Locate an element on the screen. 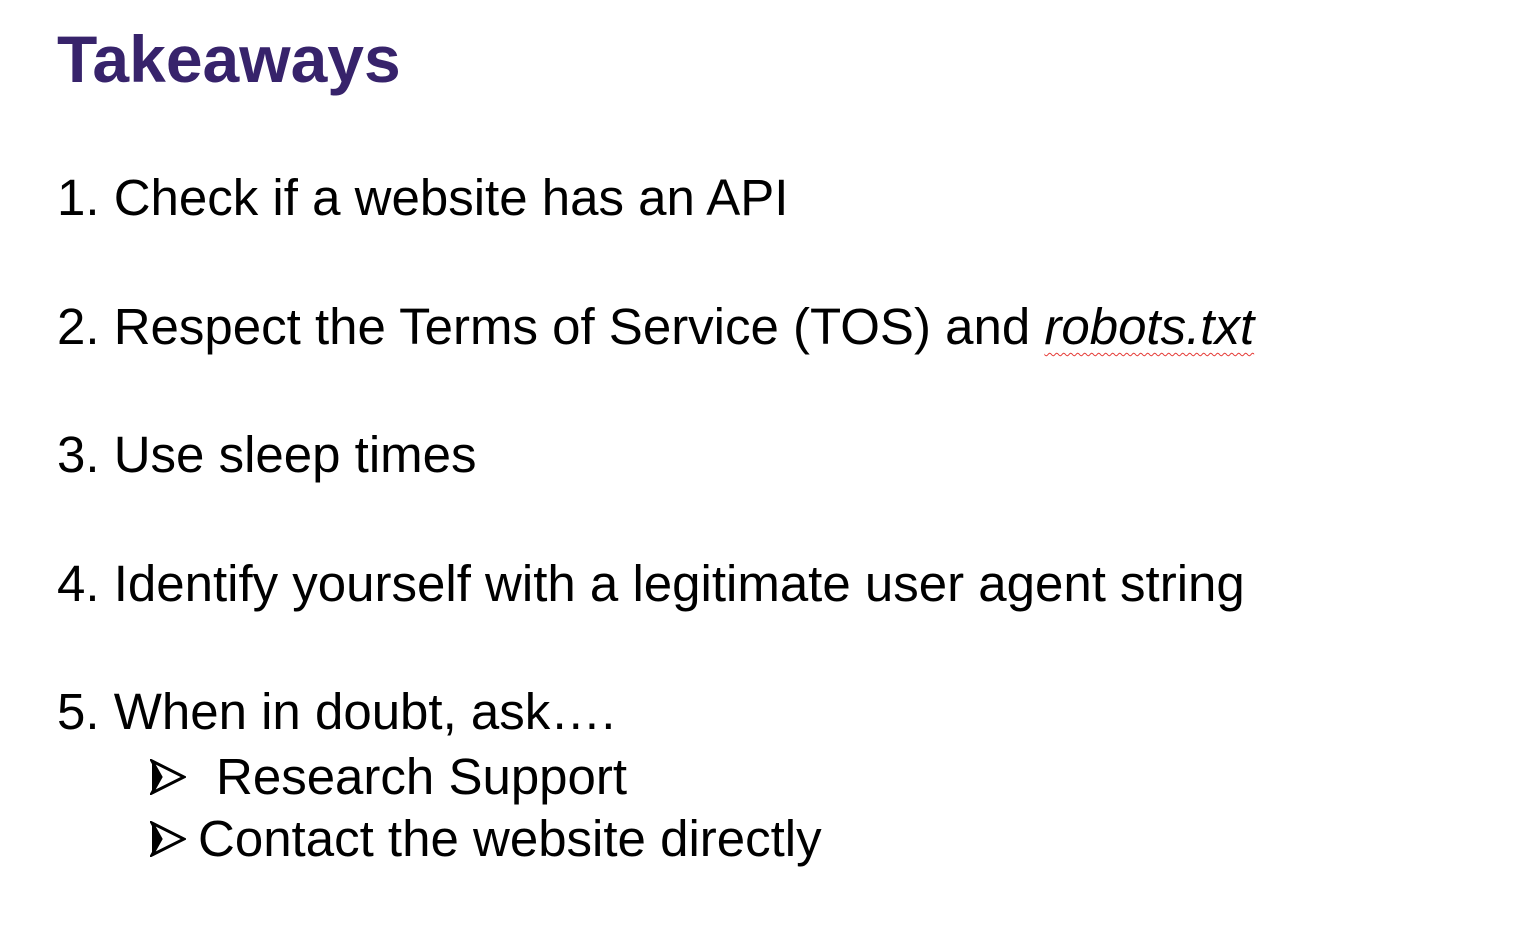 The width and height of the screenshot is (1514, 930). list-item-1: 1. Check if a website has an API is located at coordinates (422, 198).